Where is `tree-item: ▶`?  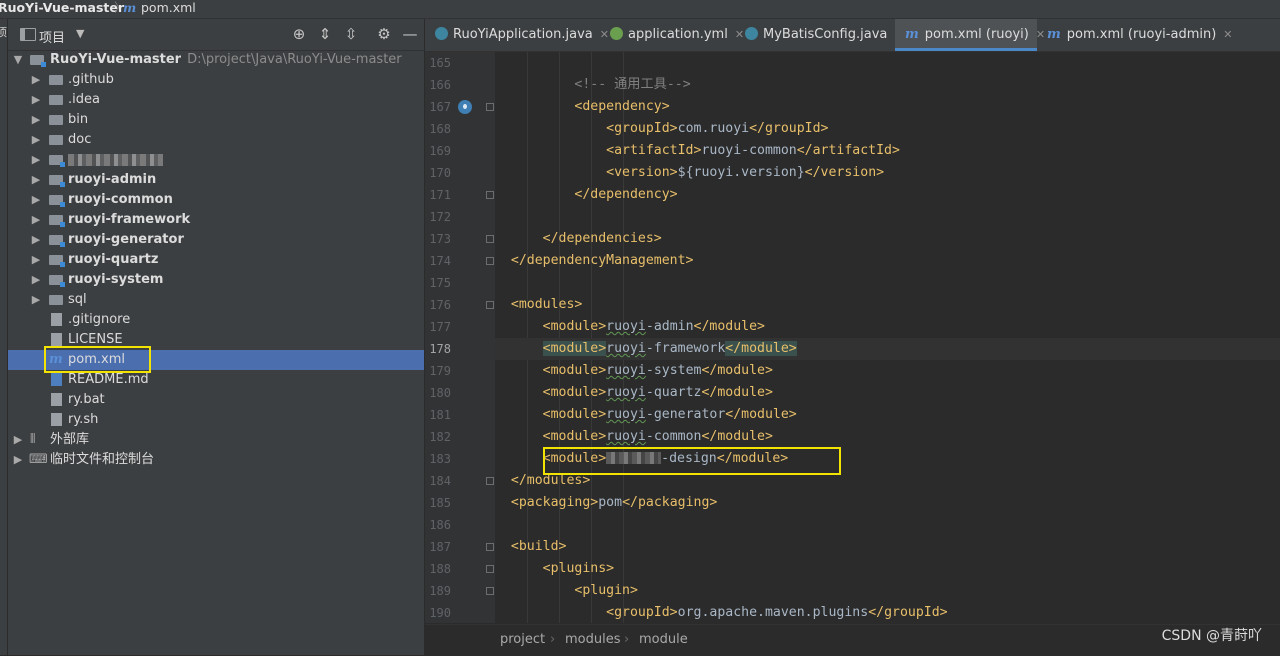
tree-item: ▶ is located at coordinates (216, 160).